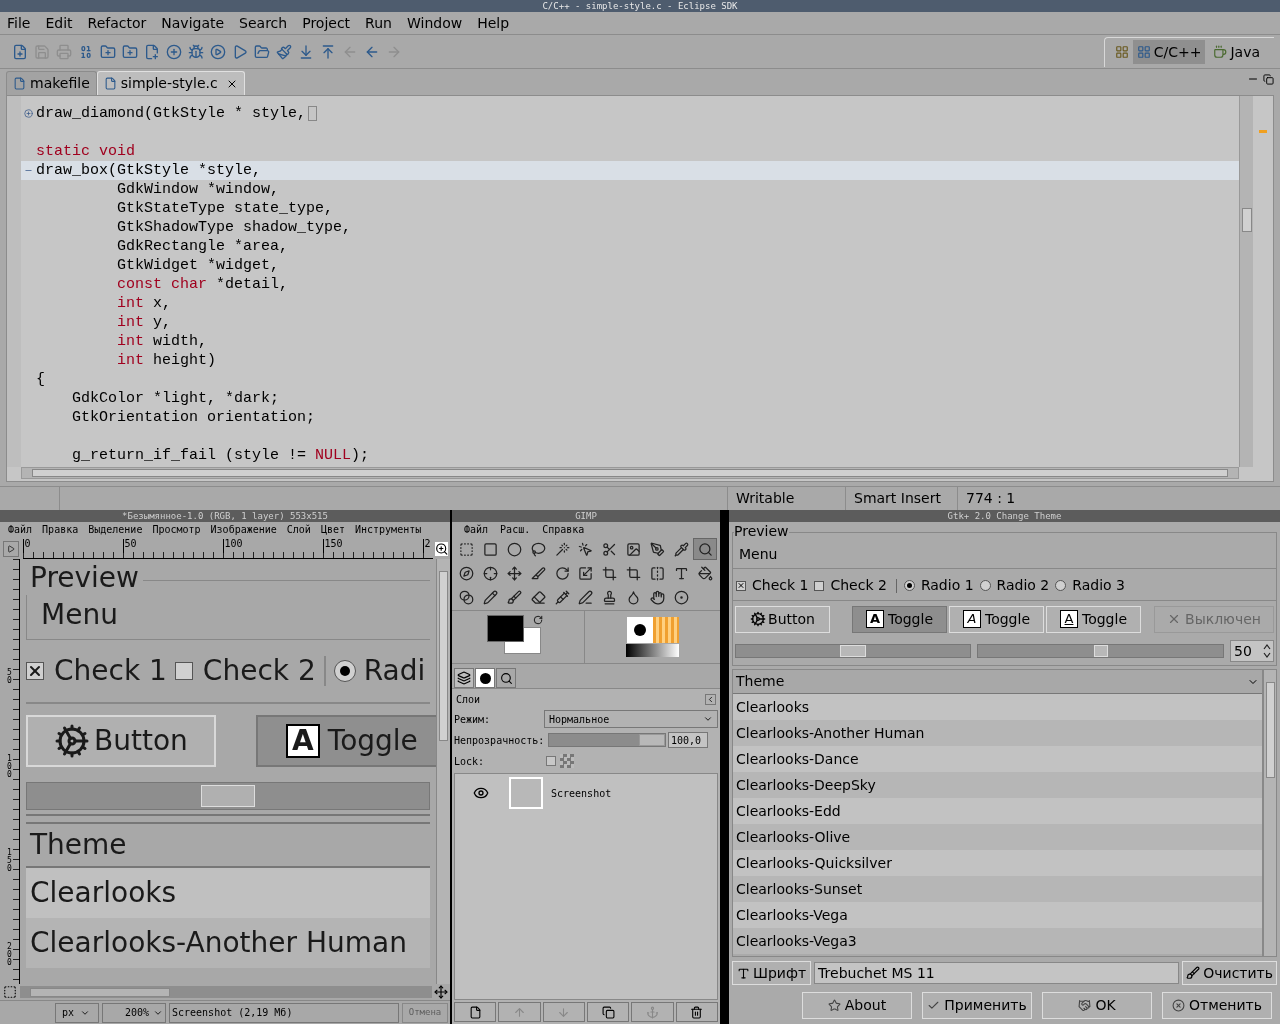 This screenshot has width=1280, height=1024. What do you see at coordinates (607, 740) in the screenshot?
I see `opacity-slider` at bounding box center [607, 740].